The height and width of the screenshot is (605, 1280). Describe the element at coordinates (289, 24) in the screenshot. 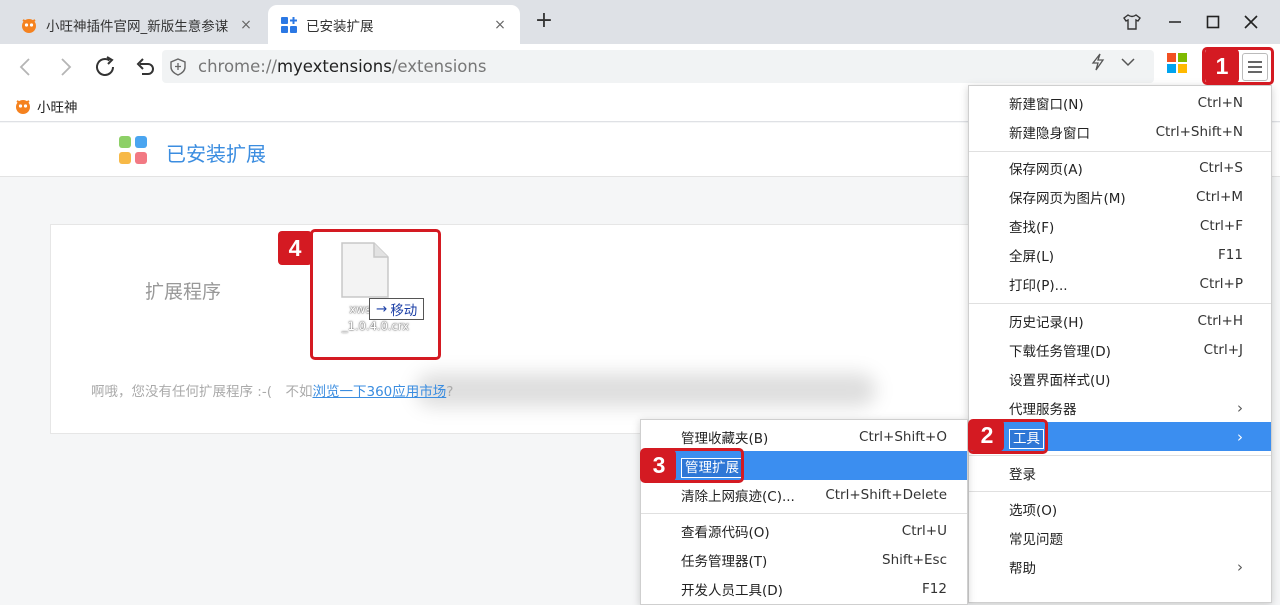

I see `extensions-favicon-icon` at that location.